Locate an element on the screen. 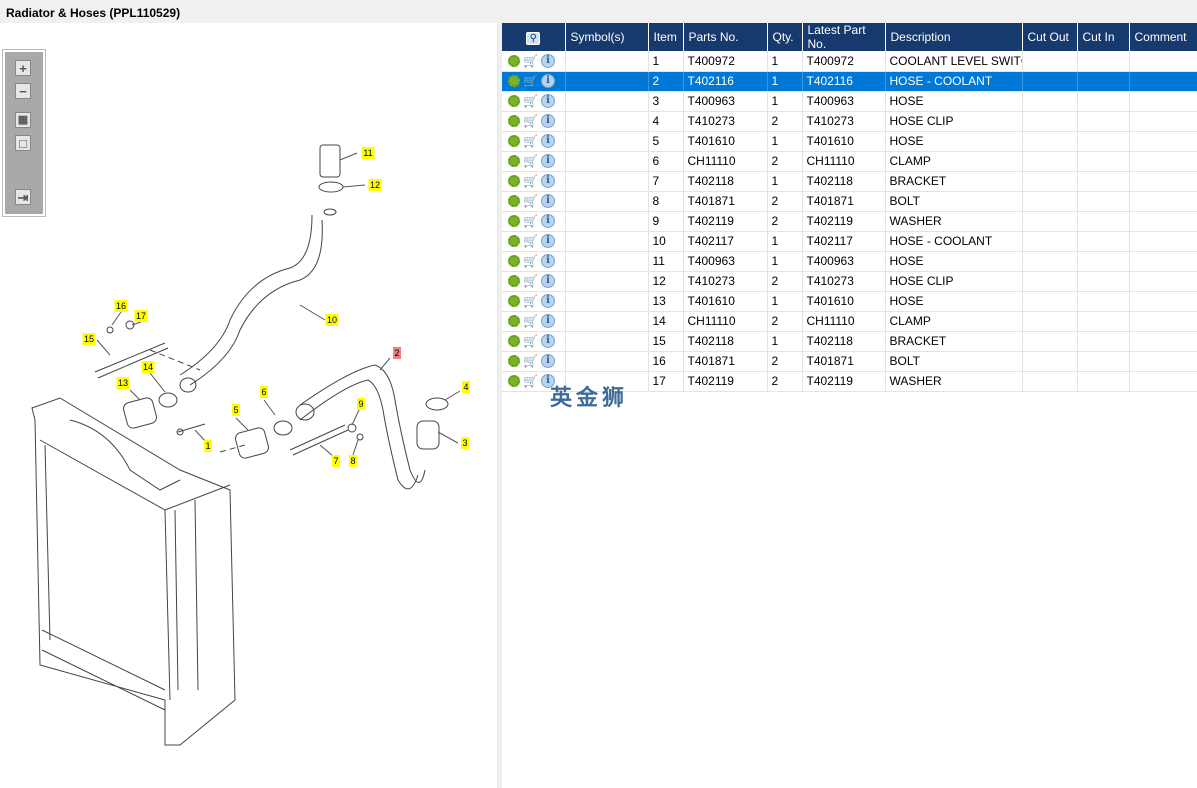 The image size is (1197, 788). column-header-qty: Qty. is located at coordinates (785, 37).